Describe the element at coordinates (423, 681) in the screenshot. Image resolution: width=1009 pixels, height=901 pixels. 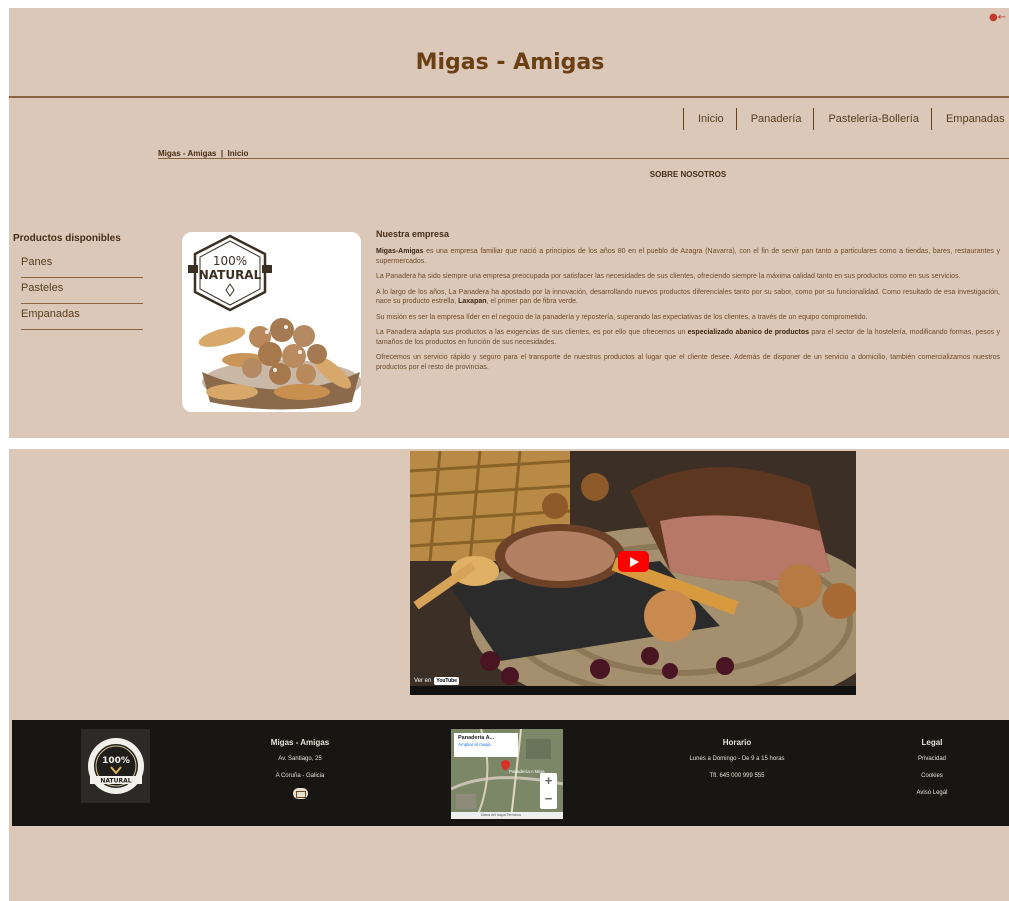
I see `watch-on-label: Ver en` at that location.